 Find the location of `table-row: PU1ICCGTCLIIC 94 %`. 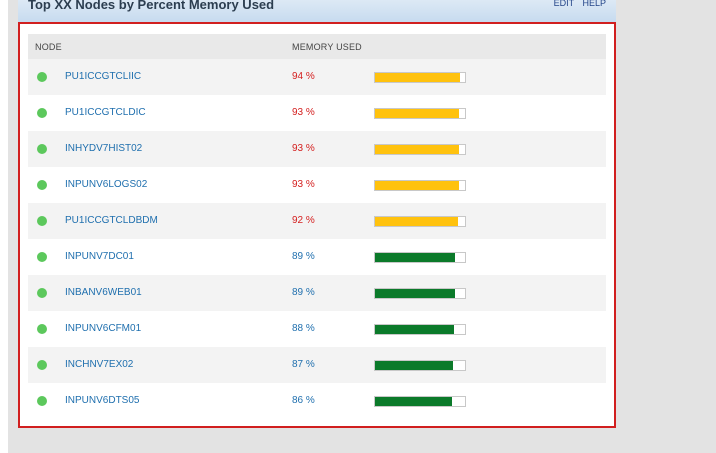

table-row: PU1ICCGTCLIIC 94 % is located at coordinates (317, 77).